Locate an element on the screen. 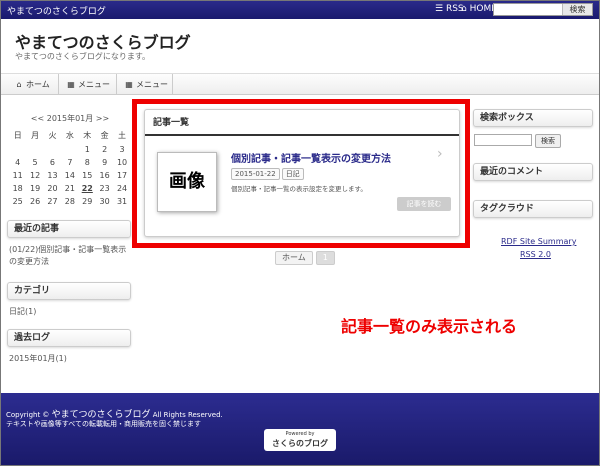  calendar-day: 14 is located at coordinates (69, 175).